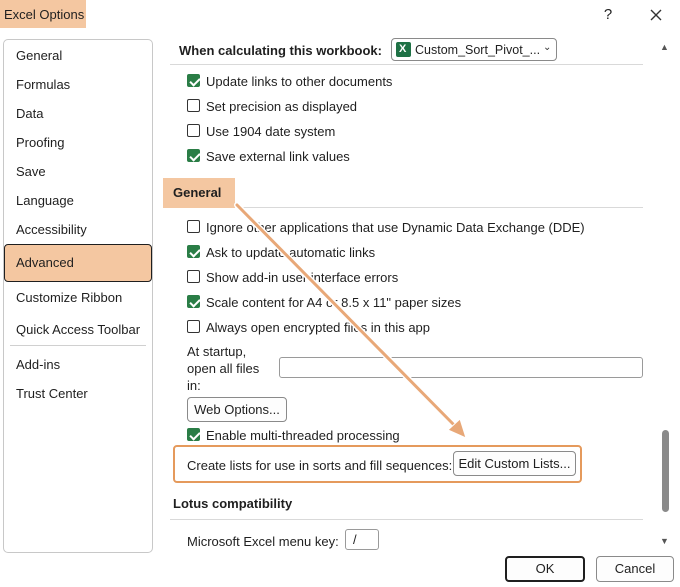 The height and width of the screenshot is (587, 680). Describe the element at coordinates (350, 320) in the screenshot. I see `annotation-arrow` at that location.